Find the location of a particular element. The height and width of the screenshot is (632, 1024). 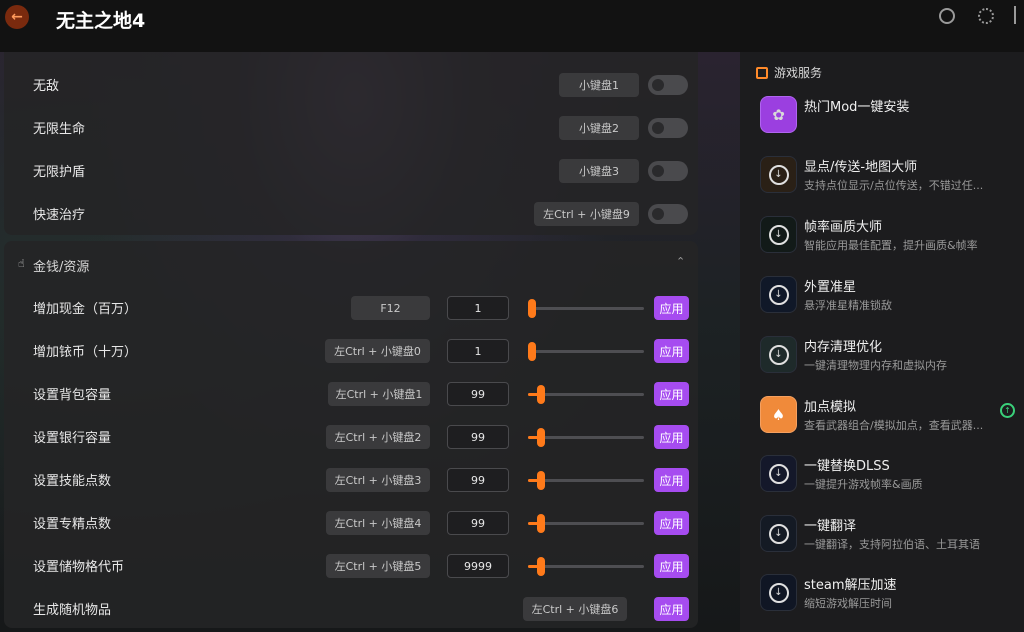

hotkey-badge: 左Ctrl + 小键盘0 is located at coordinates (377, 351).